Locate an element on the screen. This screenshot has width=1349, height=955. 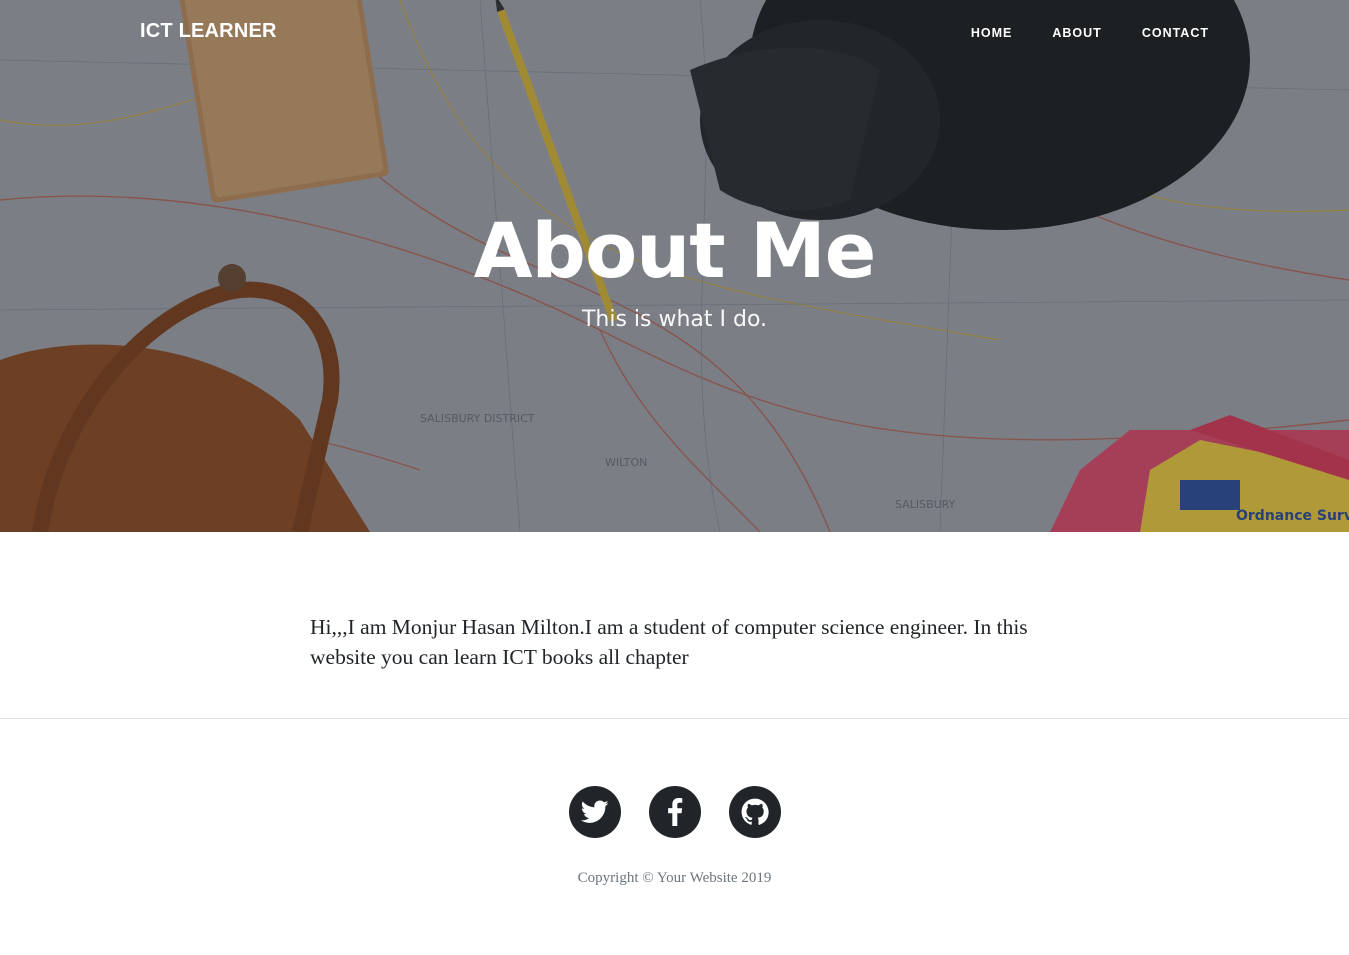
facebook-icon is located at coordinates (675, 812).